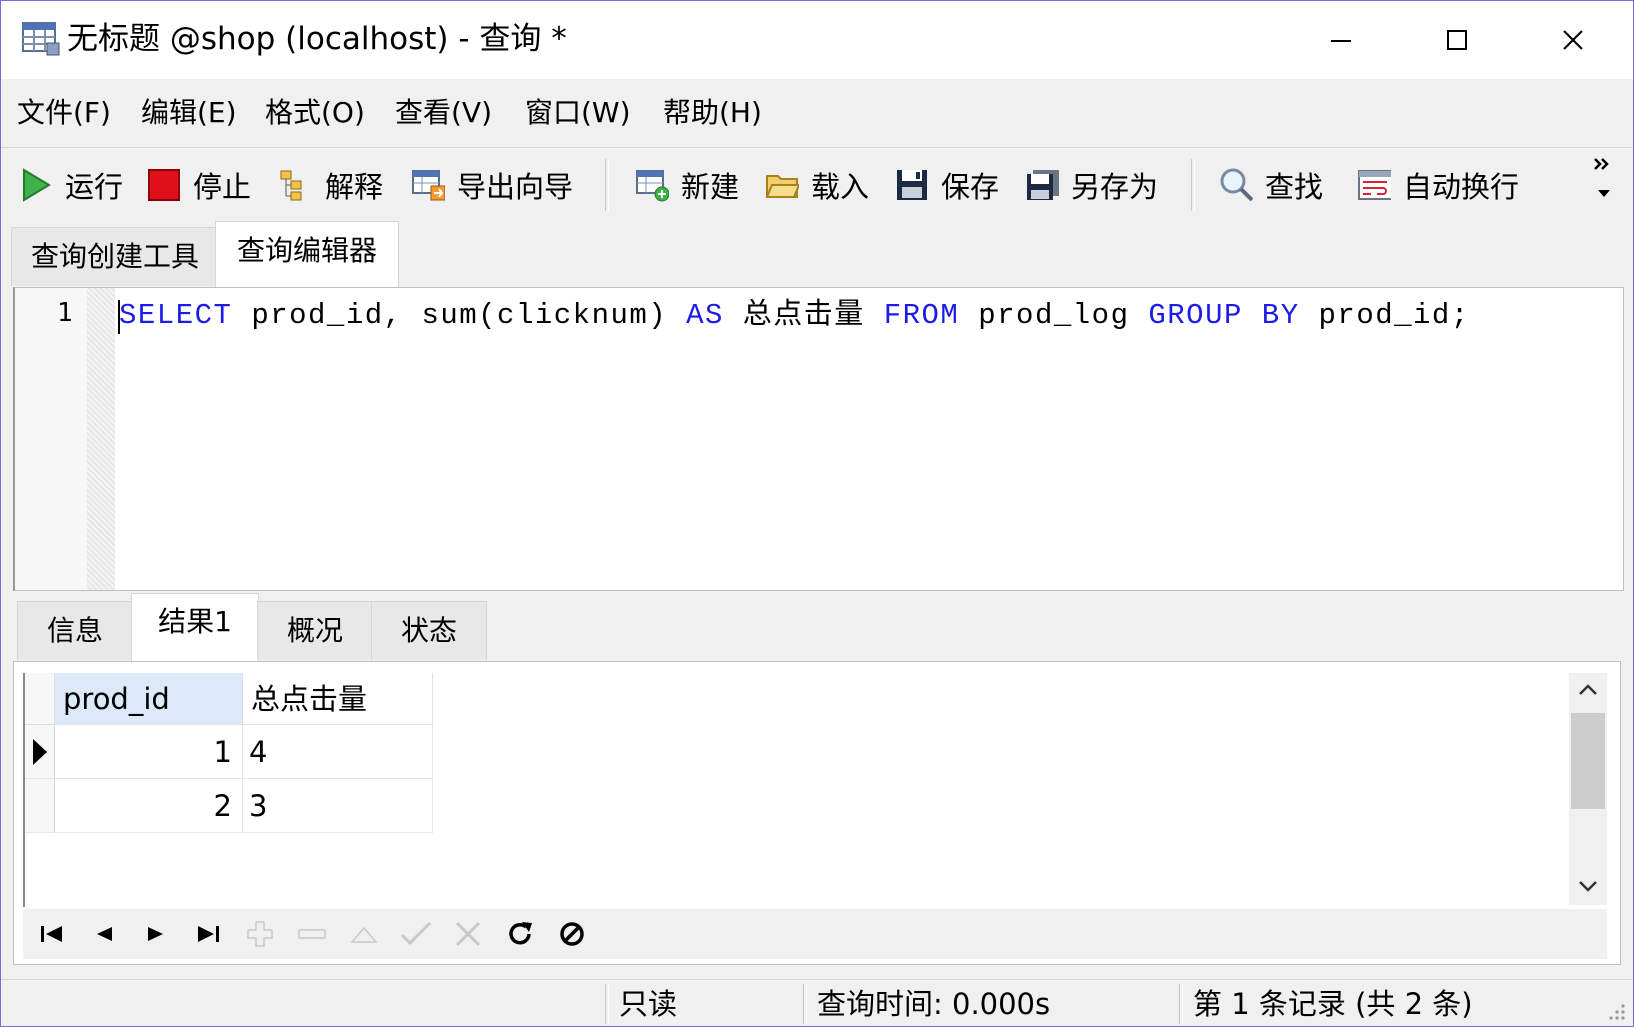 The image size is (1634, 1027). I want to click on next-record-button, so click(156, 934).